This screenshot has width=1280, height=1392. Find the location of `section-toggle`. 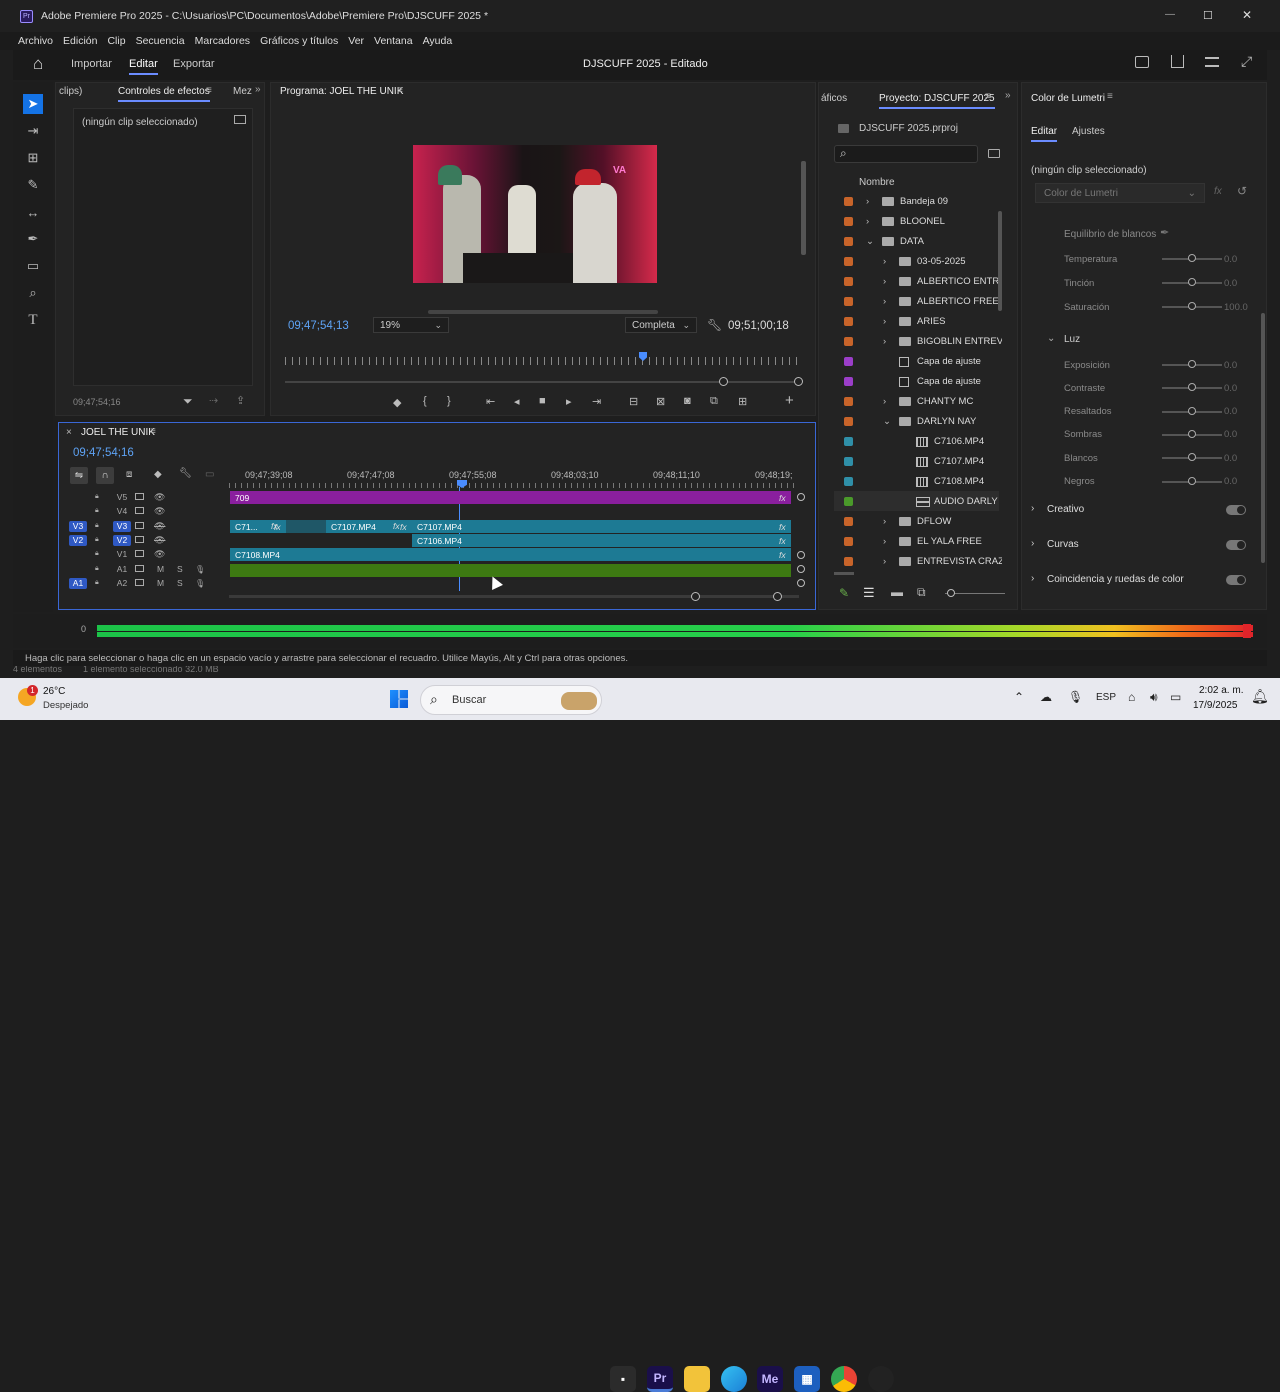

section-toggle is located at coordinates (1236, 510).